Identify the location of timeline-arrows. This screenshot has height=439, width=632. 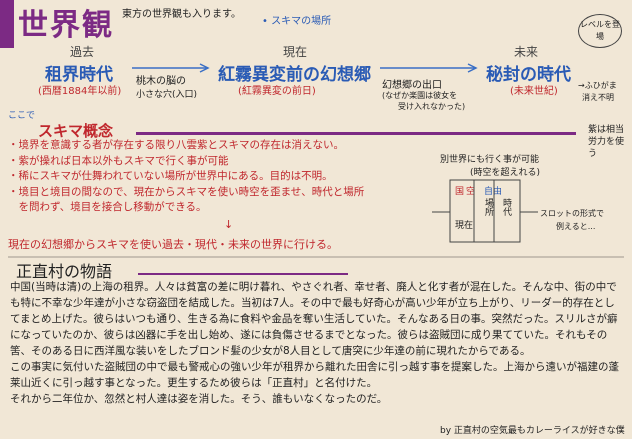
(305, 68).